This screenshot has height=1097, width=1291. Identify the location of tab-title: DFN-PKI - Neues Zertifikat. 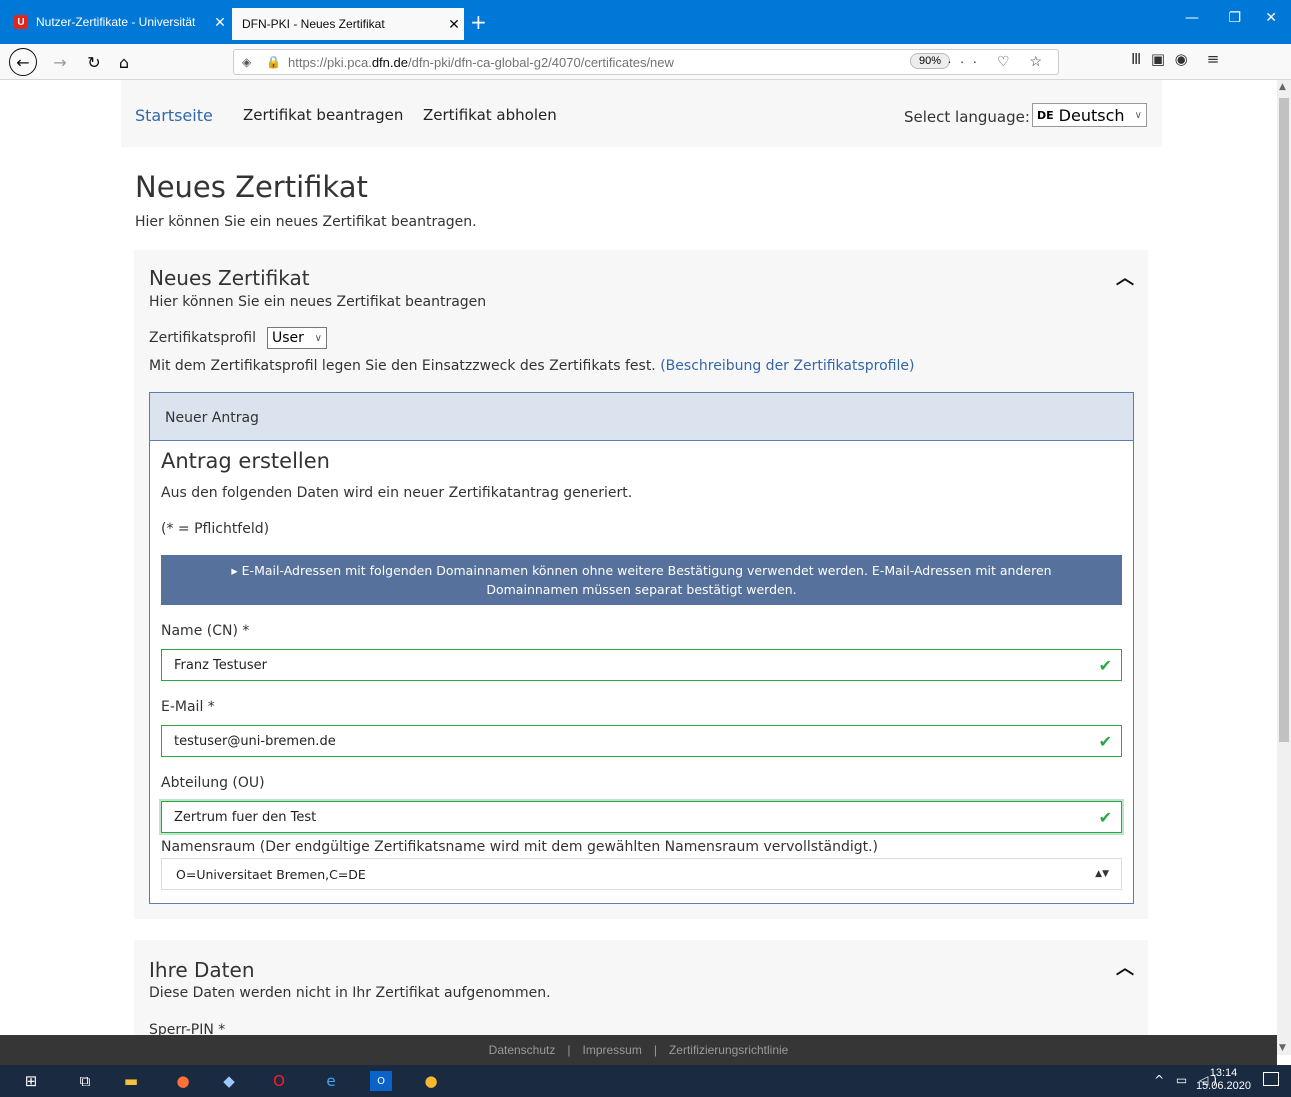
(313, 24).